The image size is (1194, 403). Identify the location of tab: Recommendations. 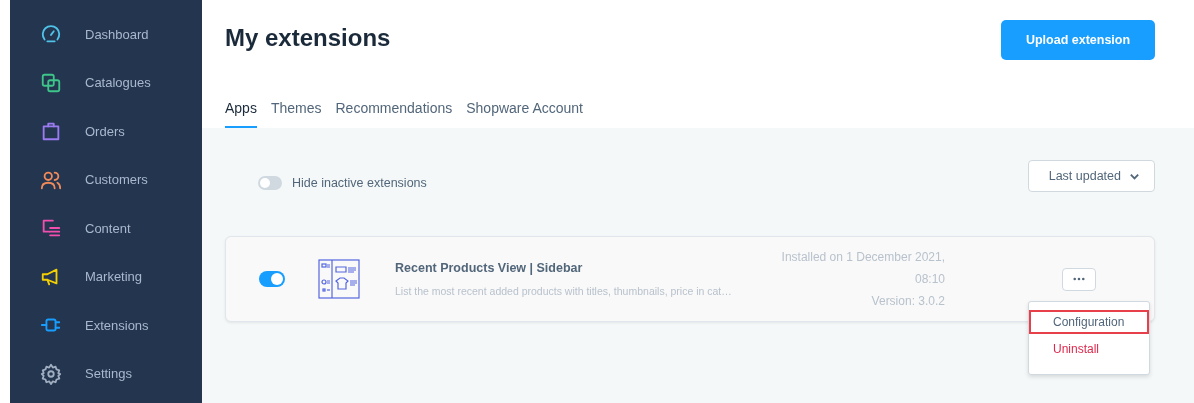
(394, 114).